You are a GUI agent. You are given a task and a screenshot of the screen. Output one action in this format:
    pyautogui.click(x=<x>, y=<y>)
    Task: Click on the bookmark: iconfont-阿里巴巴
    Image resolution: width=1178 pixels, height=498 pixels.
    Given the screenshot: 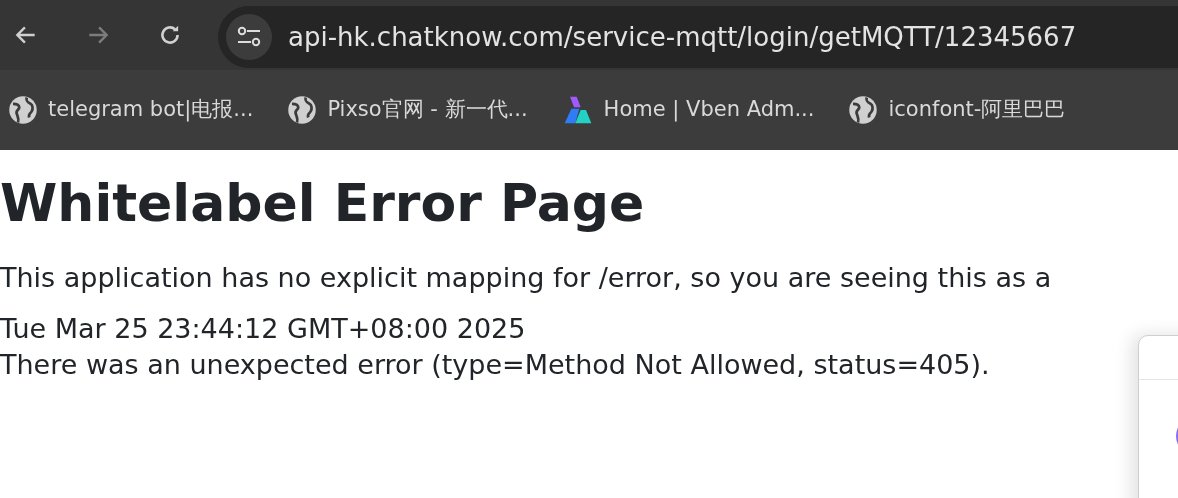 What is the action you would take?
    pyautogui.click(x=957, y=110)
    